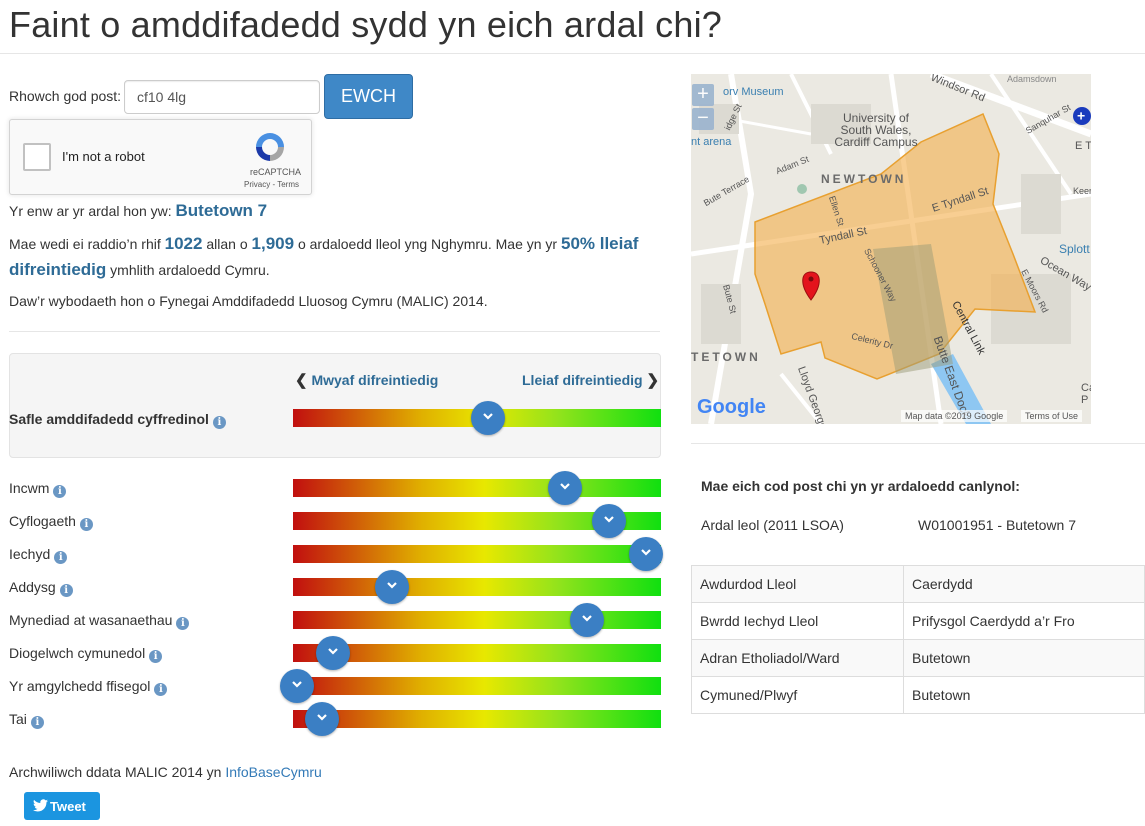 The height and width of the screenshot is (826, 1145). I want to click on chevron-right-icon: ❯, so click(653, 380).